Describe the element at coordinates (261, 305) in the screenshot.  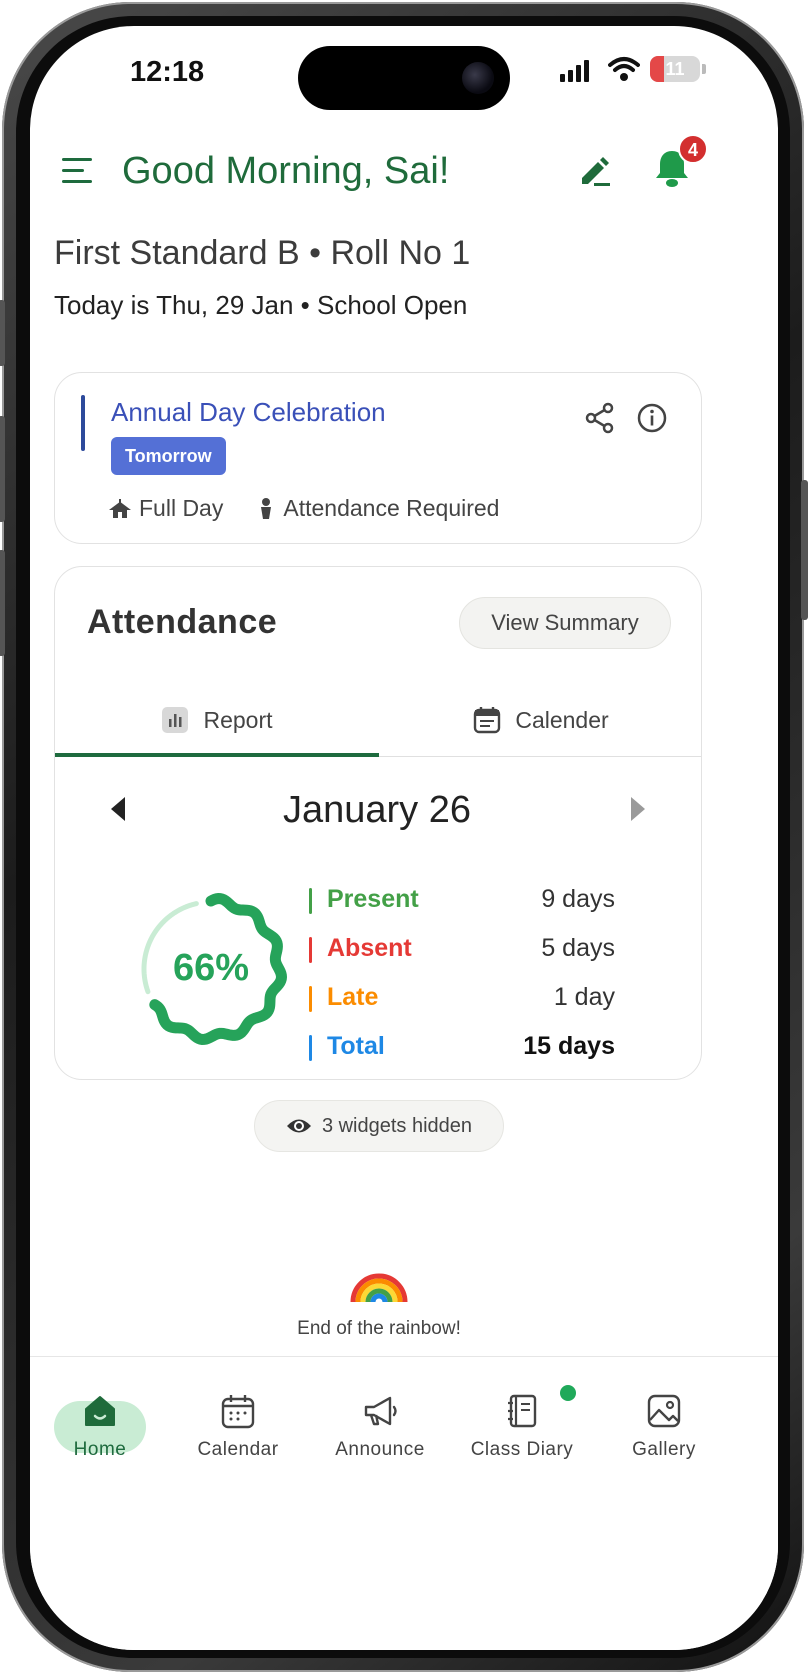
I see `date-status-line: Today is Thu, 29 Jan • School Open` at that location.